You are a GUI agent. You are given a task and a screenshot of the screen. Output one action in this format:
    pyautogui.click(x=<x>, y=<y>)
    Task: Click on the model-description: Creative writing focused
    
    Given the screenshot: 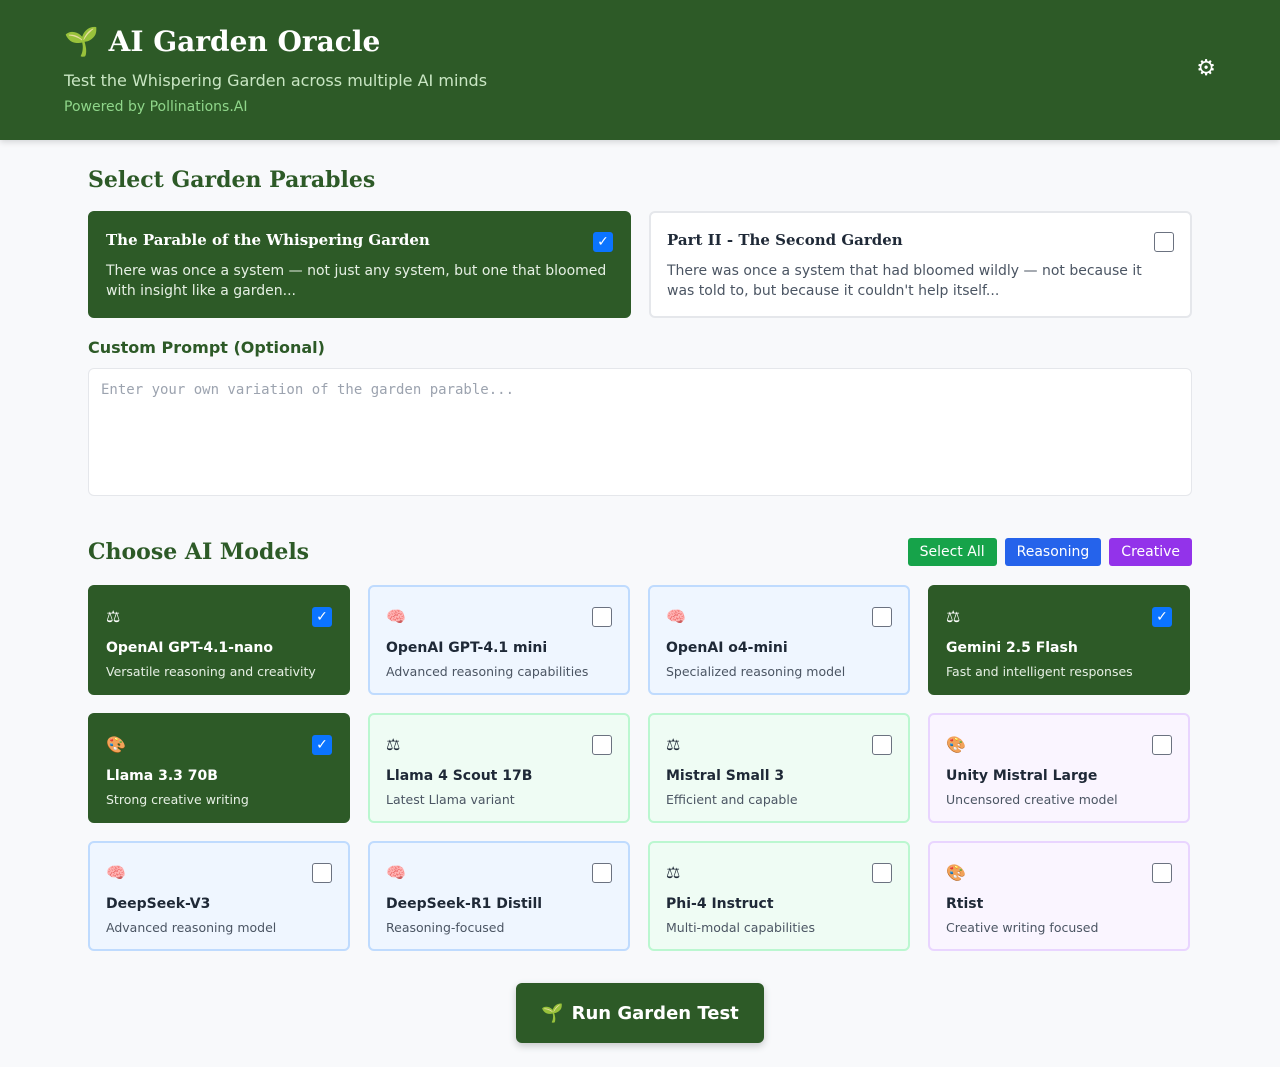 What is the action you would take?
    pyautogui.click(x=1022, y=927)
    